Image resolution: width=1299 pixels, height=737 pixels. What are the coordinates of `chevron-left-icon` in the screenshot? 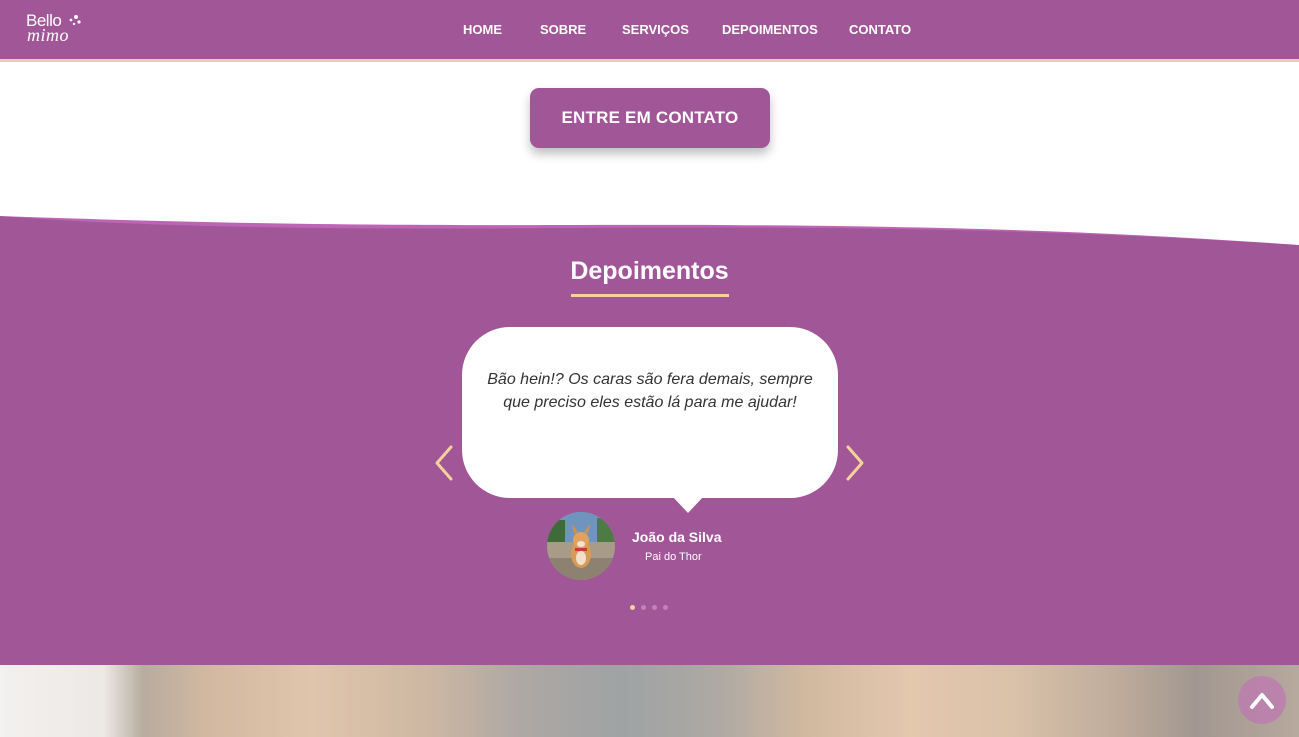 It's located at (444, 463).